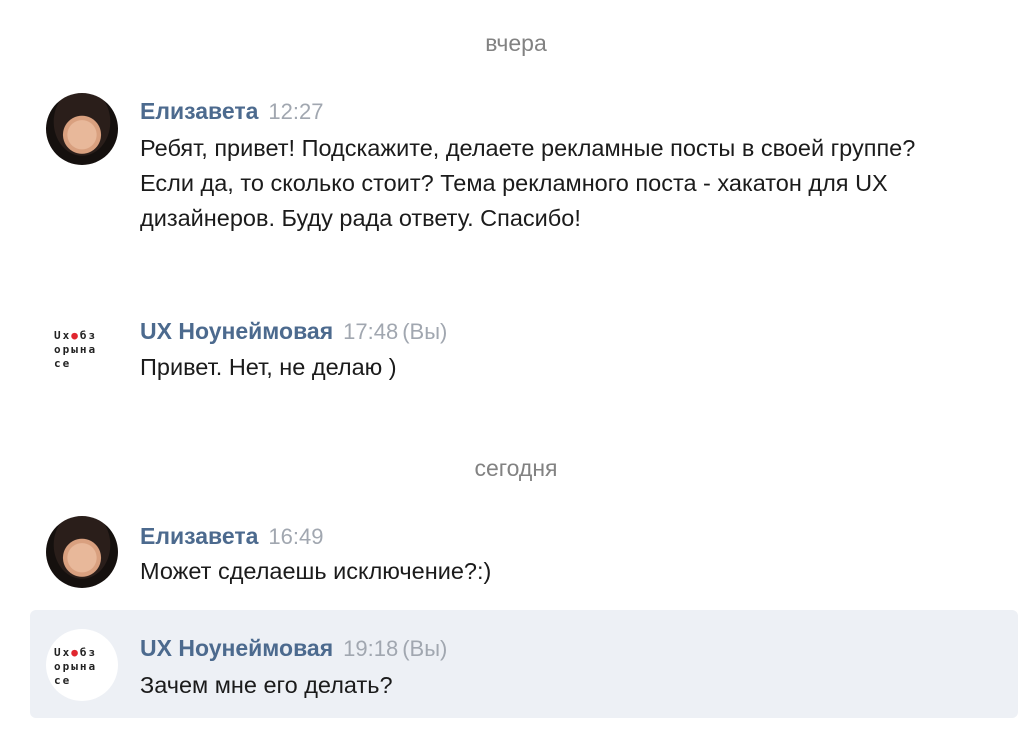  I want to click on message-time: 17:48, so click(370, 331).